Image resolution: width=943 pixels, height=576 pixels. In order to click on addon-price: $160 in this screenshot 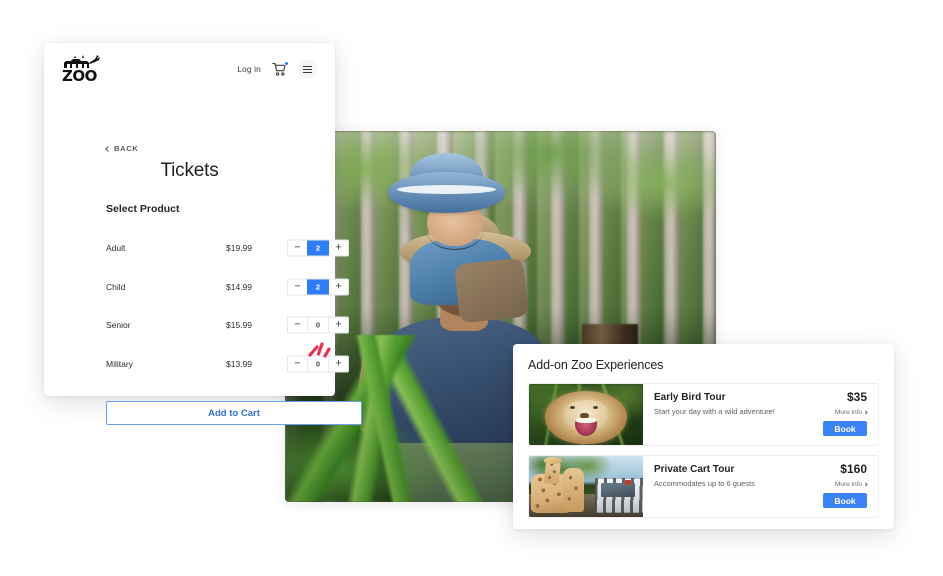, I will do `click(853, 469)`.